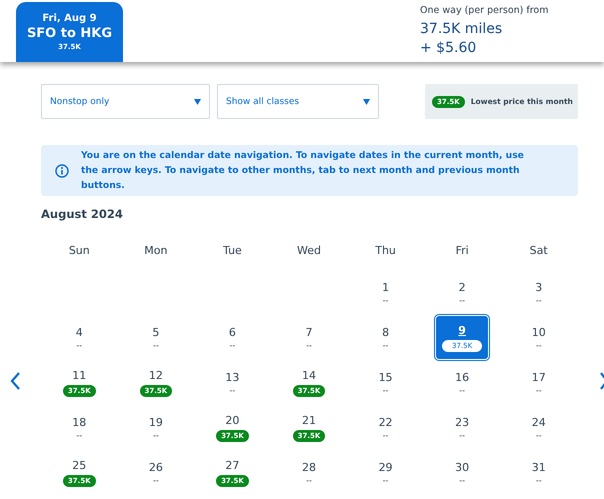 Image resolution: width=604 pixels, height=499 pixels. I want to click on calendar-day: 1 --, so click(385, 292).